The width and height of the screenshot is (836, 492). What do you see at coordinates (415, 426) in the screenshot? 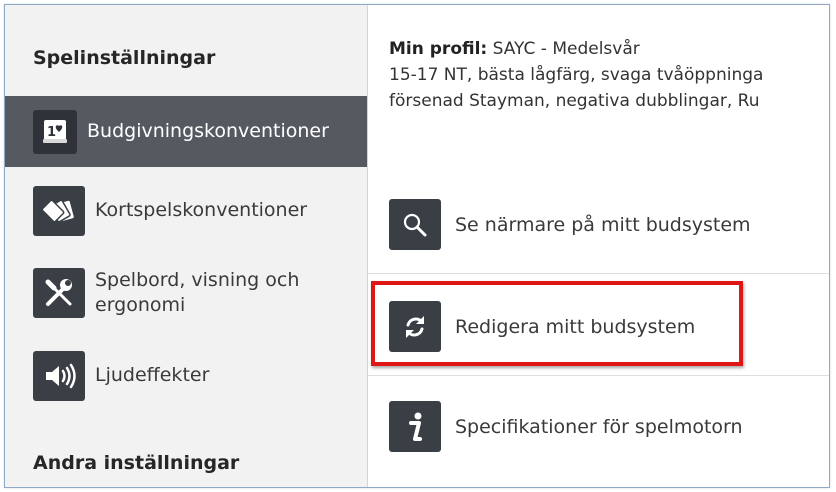
I see `info-icon` at bounding box center [415, 426].